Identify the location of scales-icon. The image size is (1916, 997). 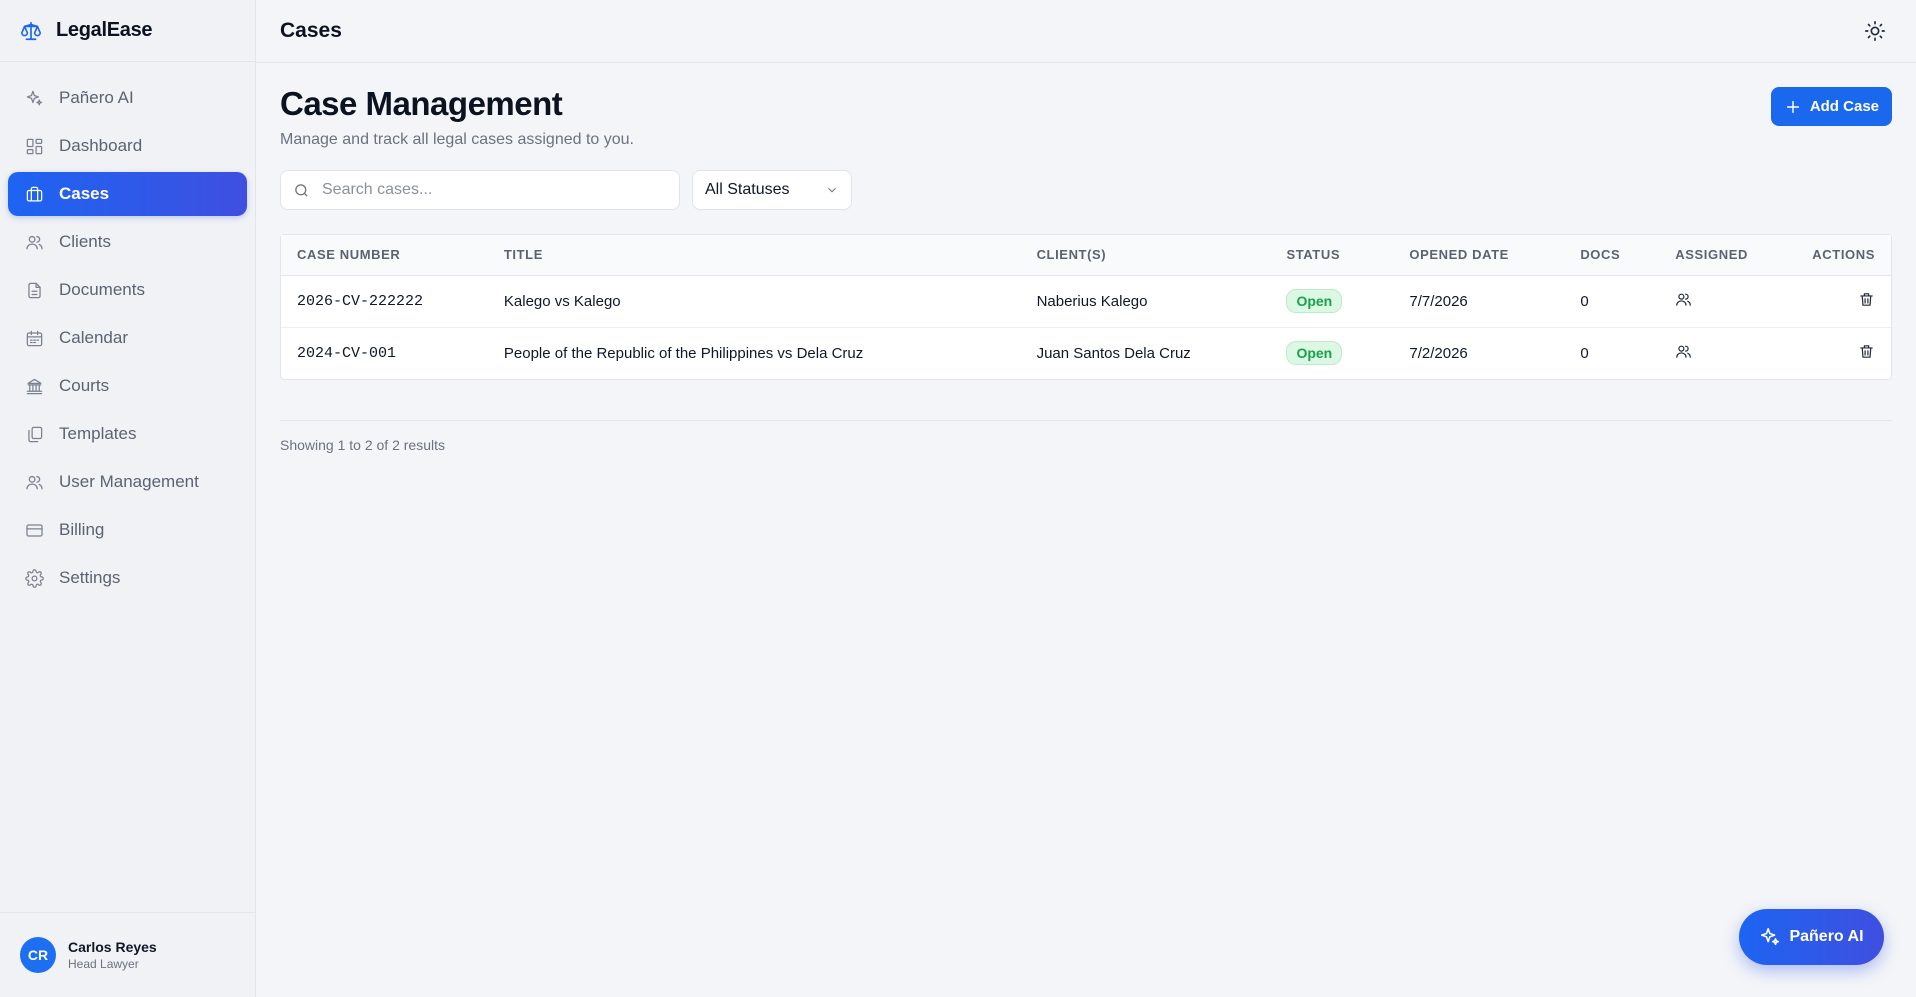
(32, 31).